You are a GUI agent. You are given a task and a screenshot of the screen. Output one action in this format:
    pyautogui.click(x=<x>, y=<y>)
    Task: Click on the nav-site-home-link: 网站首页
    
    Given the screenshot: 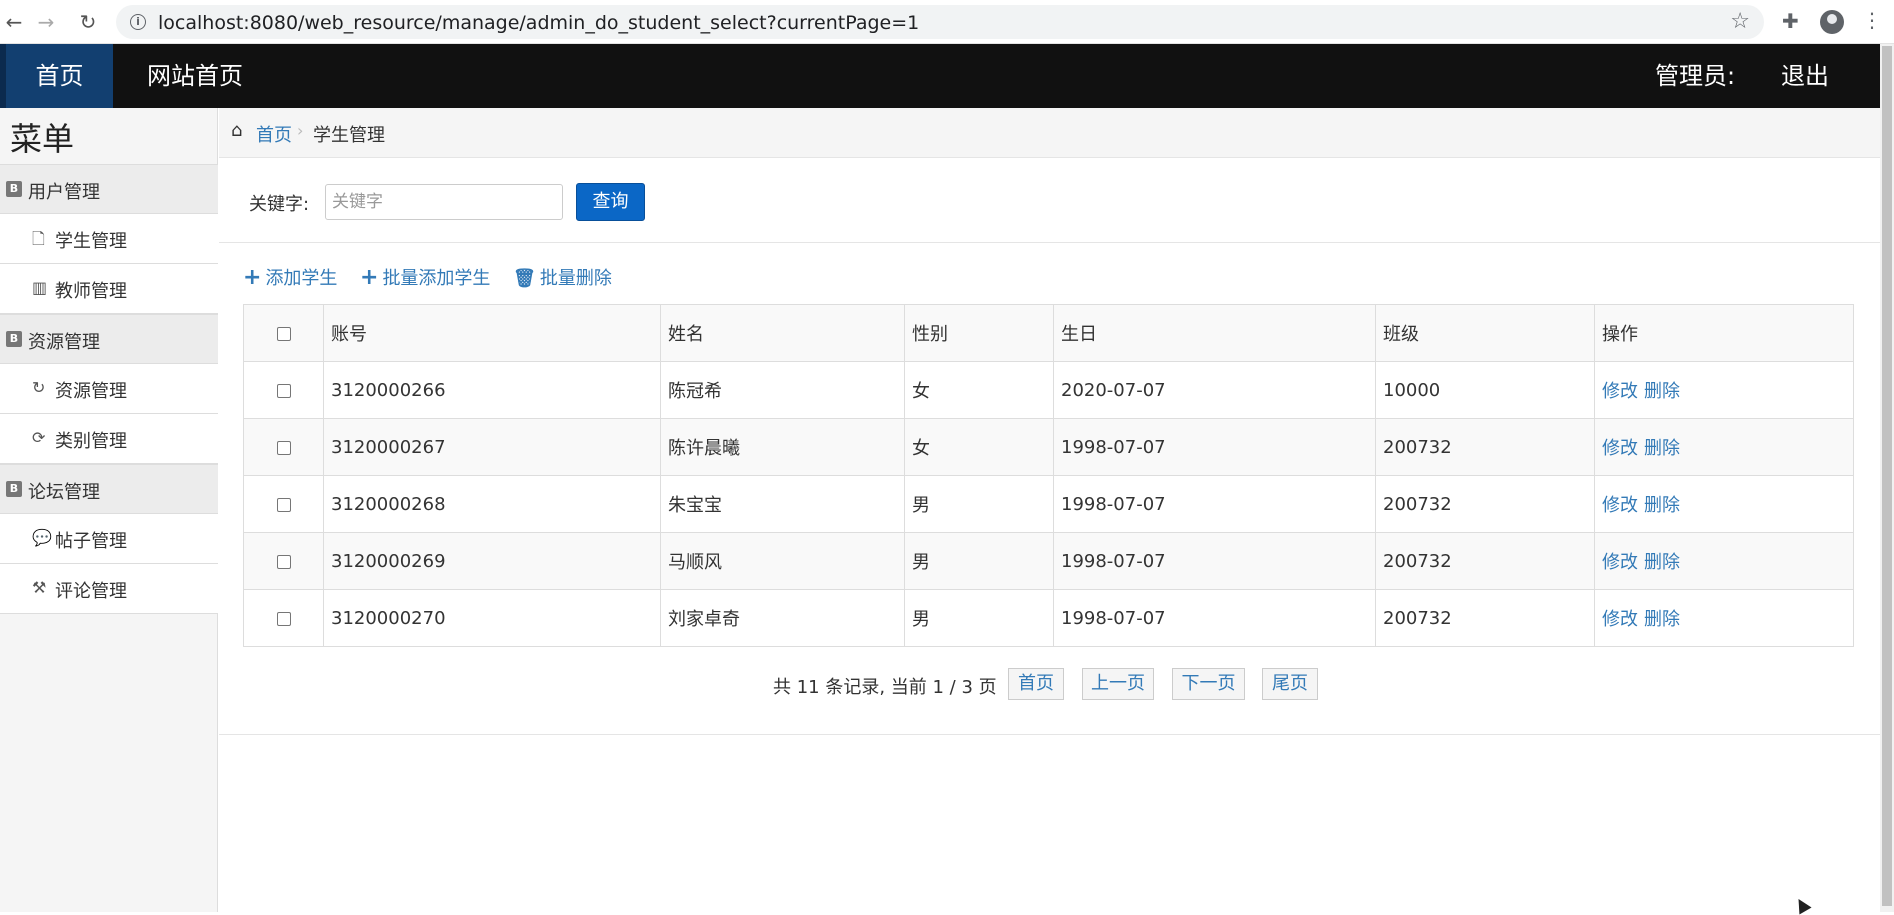 What is the action you would take?
    pyautogui.click(x=195, y=76)
    